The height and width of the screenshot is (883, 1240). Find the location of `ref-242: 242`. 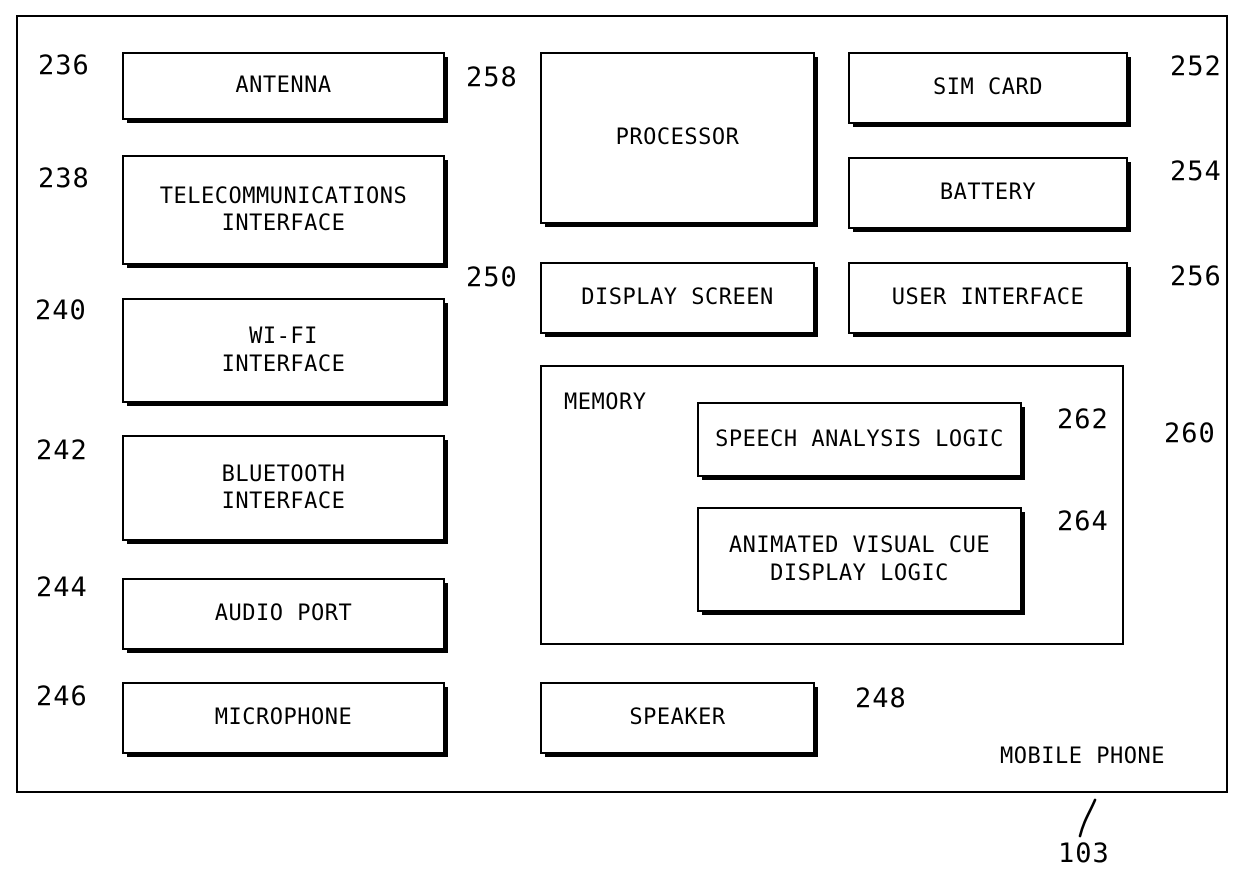

ref-242: 242 is located at coordinates (62, 450).